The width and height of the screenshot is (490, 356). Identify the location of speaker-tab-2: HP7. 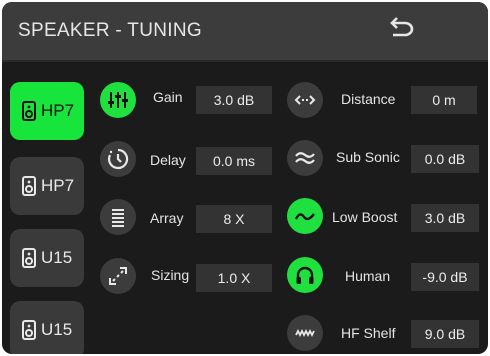
(47, 186).